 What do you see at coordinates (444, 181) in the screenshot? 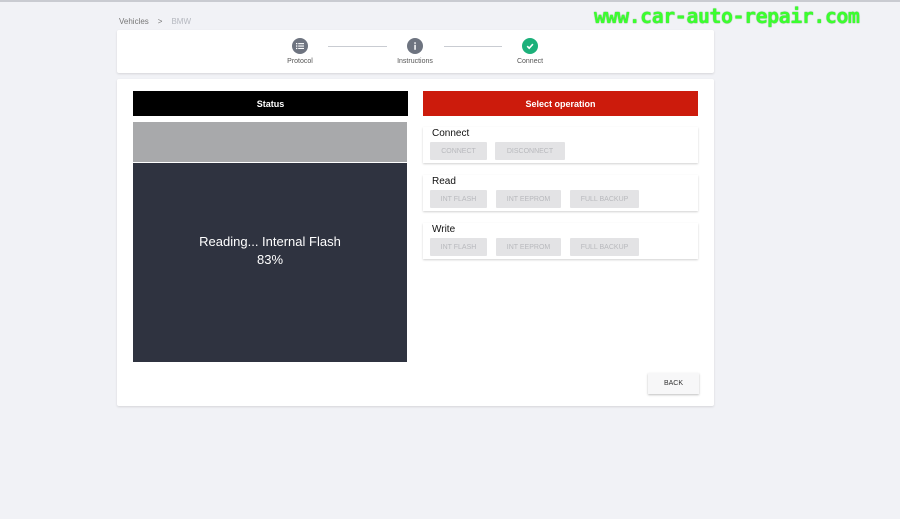
I see `group-title: Read` at bounding box center [444, 181].